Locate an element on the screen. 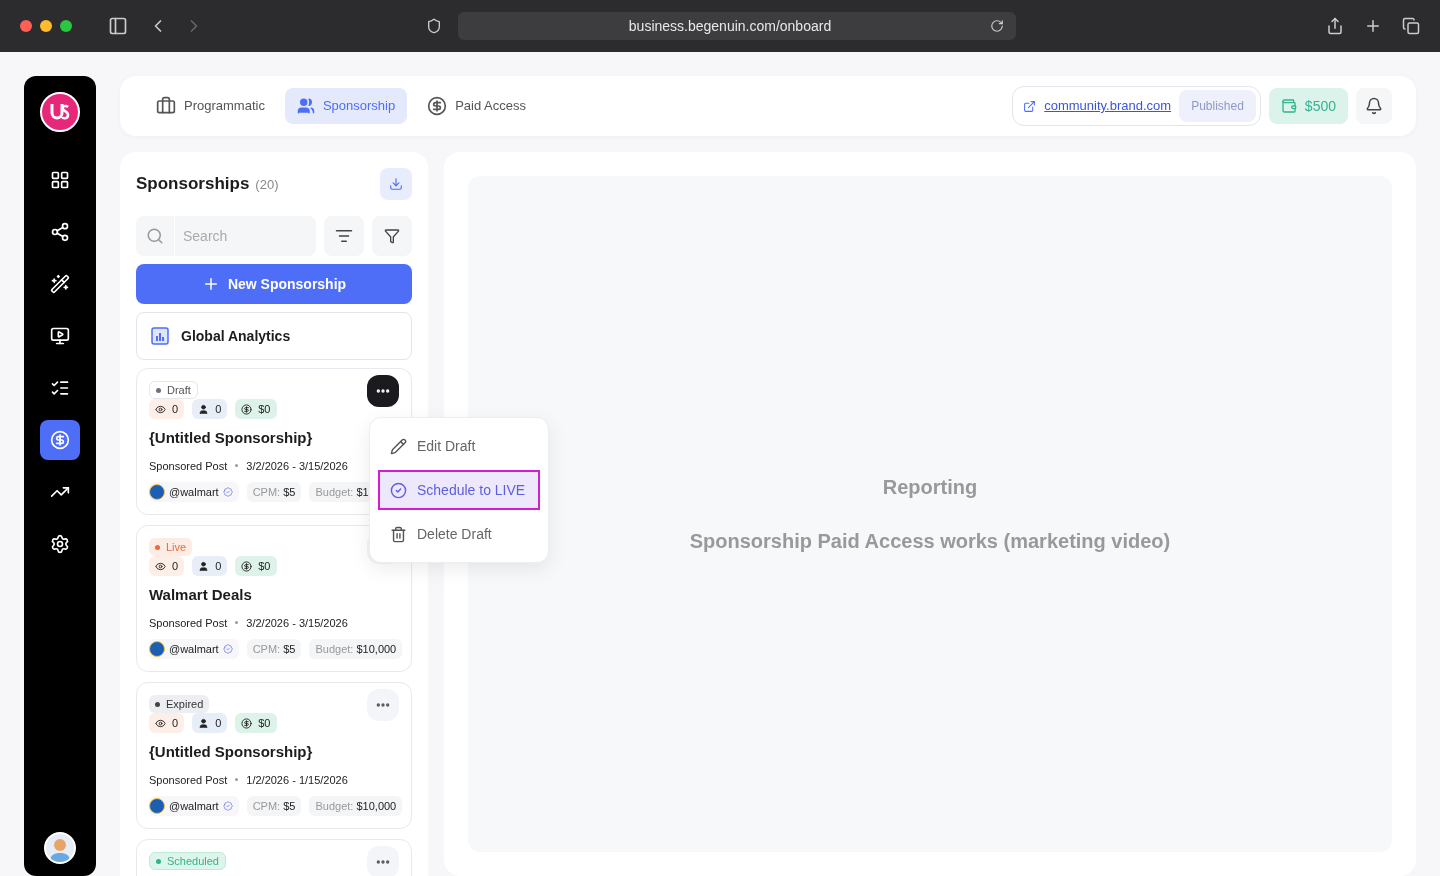 This screenshot has width=1440, height=876. search-field: Search is located at coordinates (226, 236).